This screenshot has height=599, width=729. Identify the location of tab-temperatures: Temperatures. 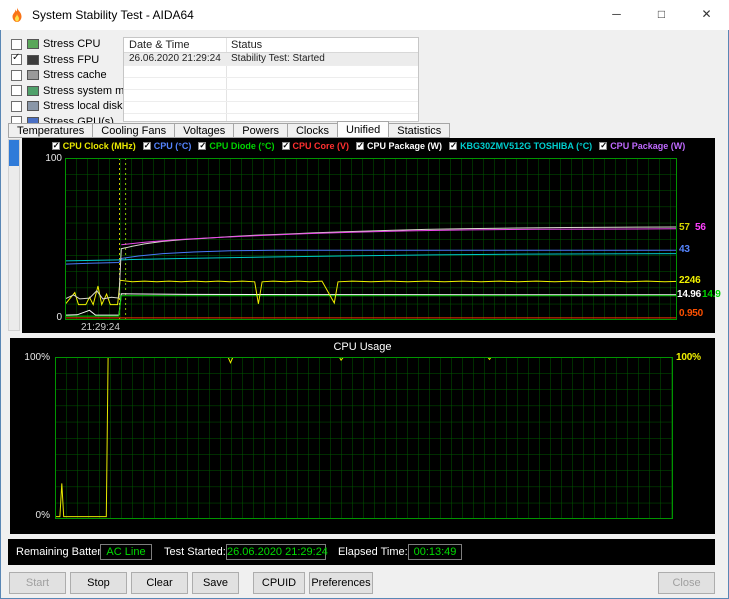
(50, 130).